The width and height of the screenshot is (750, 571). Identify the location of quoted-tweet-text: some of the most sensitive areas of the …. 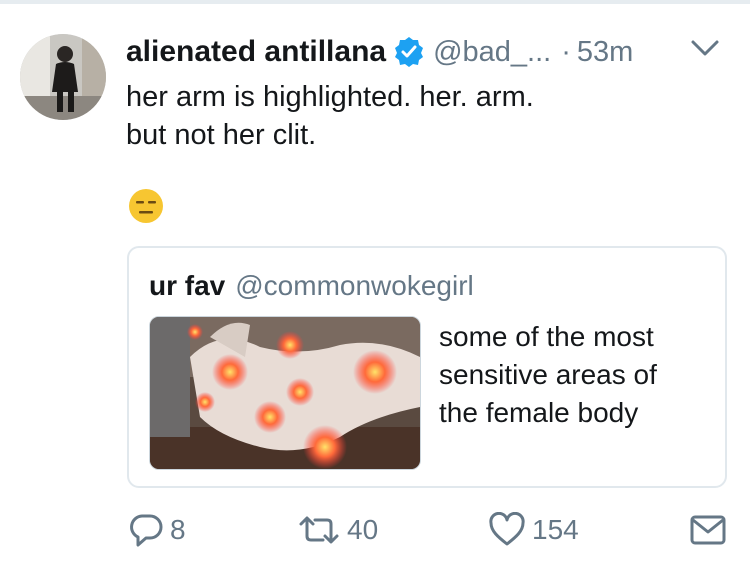
(574, 375).